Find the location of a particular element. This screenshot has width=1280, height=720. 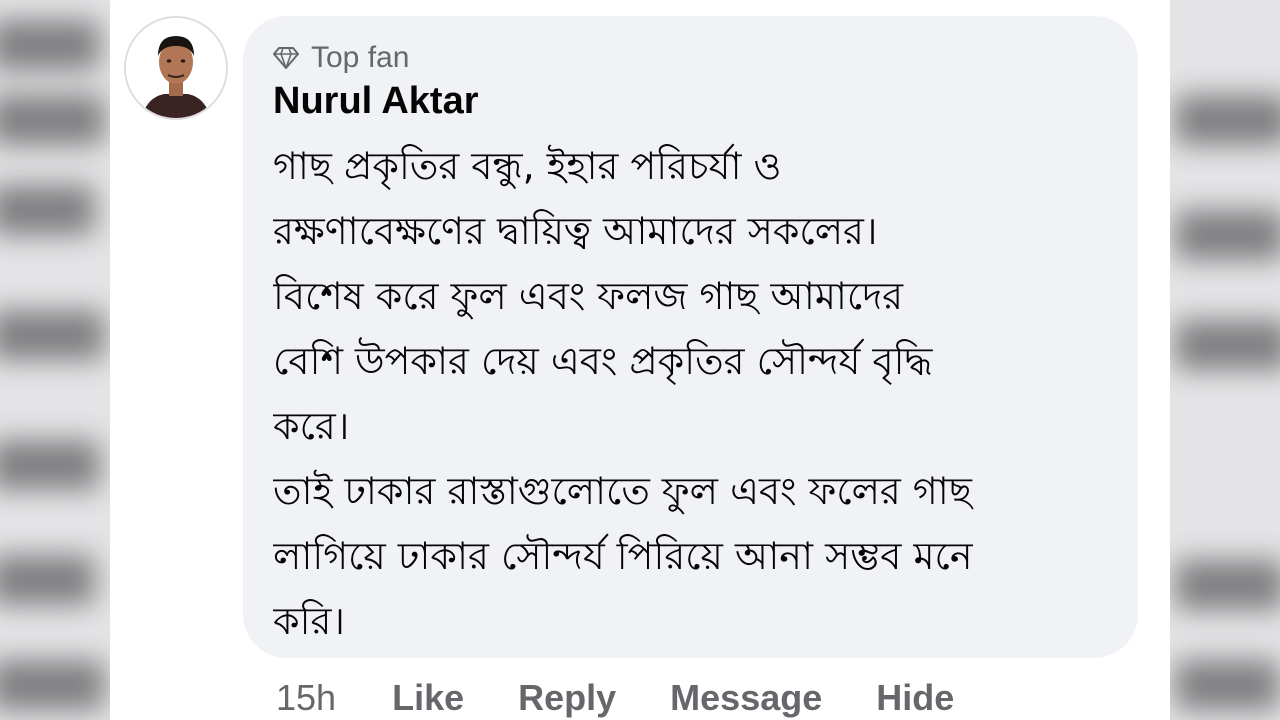

avatar is located at coordinates (176, 68).